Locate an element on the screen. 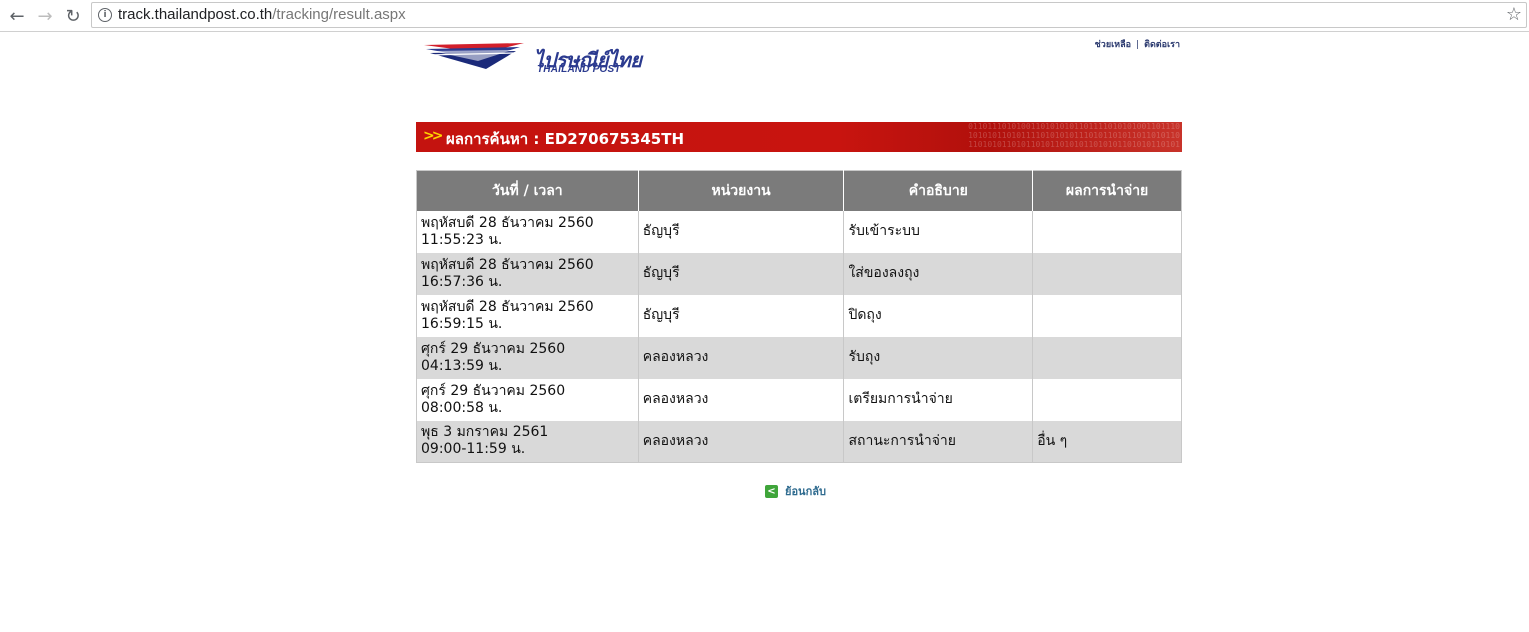  double-chevron-icon: >> is located at coordinates (433, 136).